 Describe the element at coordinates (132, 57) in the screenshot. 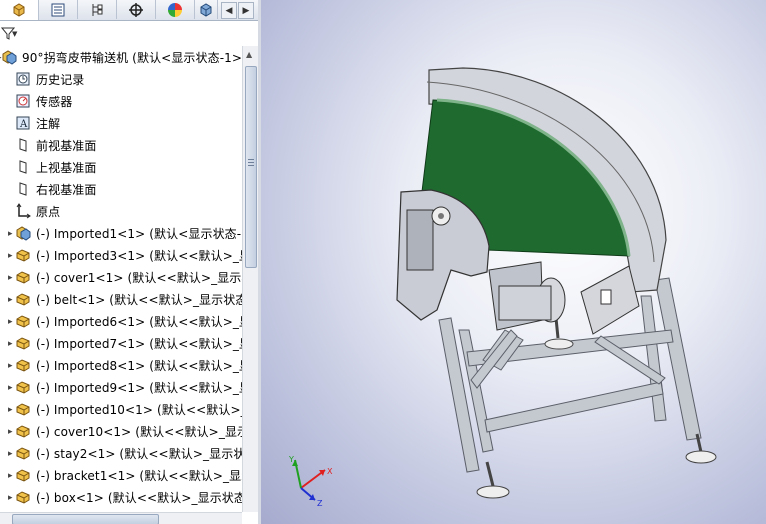

I see `tree-item-label: 90°拐弯皮带输送机 (默认<显示状态-1>)` at that location.